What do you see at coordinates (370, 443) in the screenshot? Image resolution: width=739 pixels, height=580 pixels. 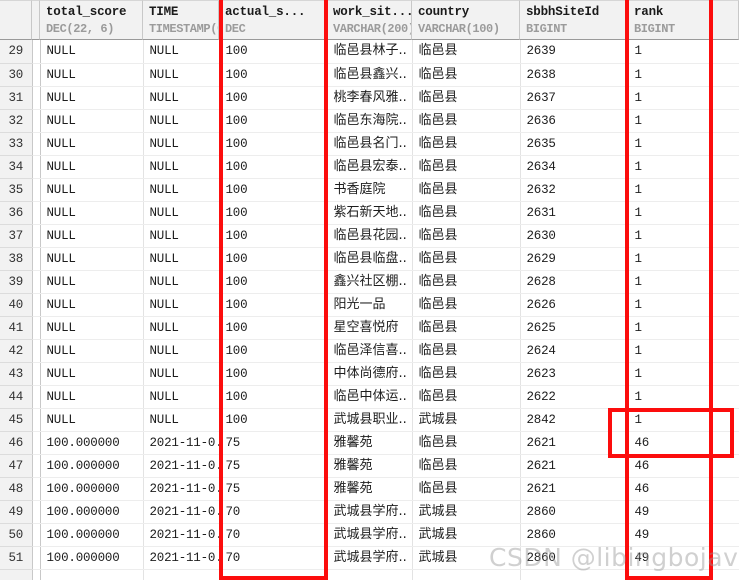 I see `cell-work-site: 雅馨苑` at bounding box center [370, 443].